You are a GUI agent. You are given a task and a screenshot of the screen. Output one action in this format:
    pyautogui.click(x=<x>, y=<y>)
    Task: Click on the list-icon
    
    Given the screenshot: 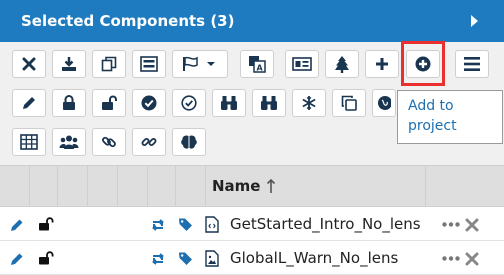 What is the action you would take?
    pyautogui.click(x=149, y=64)
    